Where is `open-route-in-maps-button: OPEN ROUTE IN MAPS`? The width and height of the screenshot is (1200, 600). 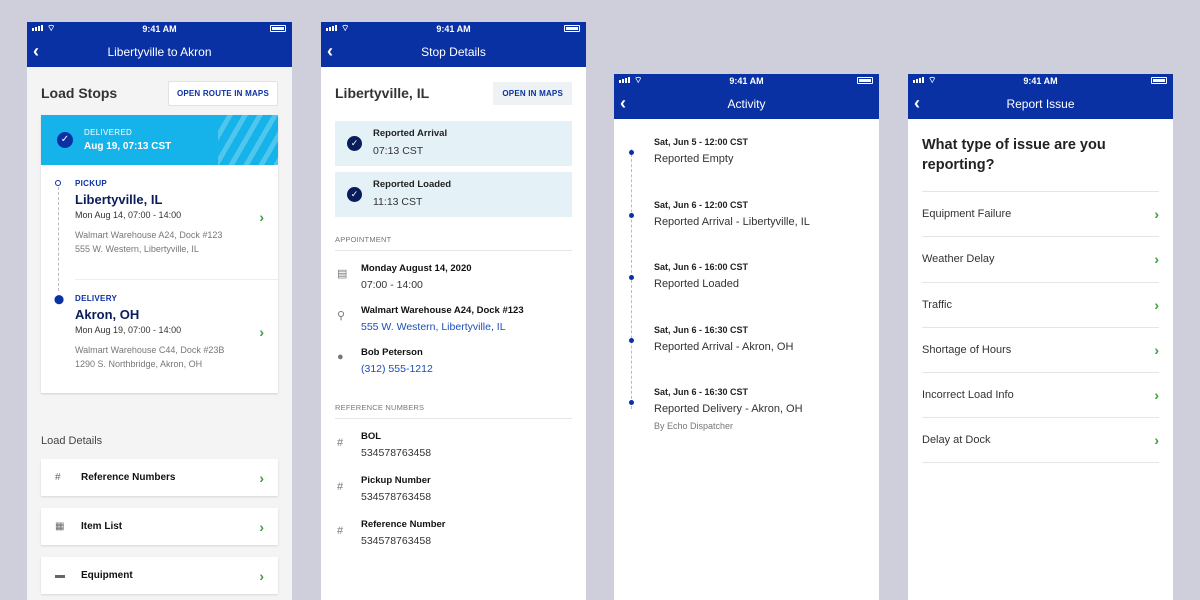
open-route-in-maps-button: OPEN ROUTE IN MAPS is located at coordinates (222, 93).